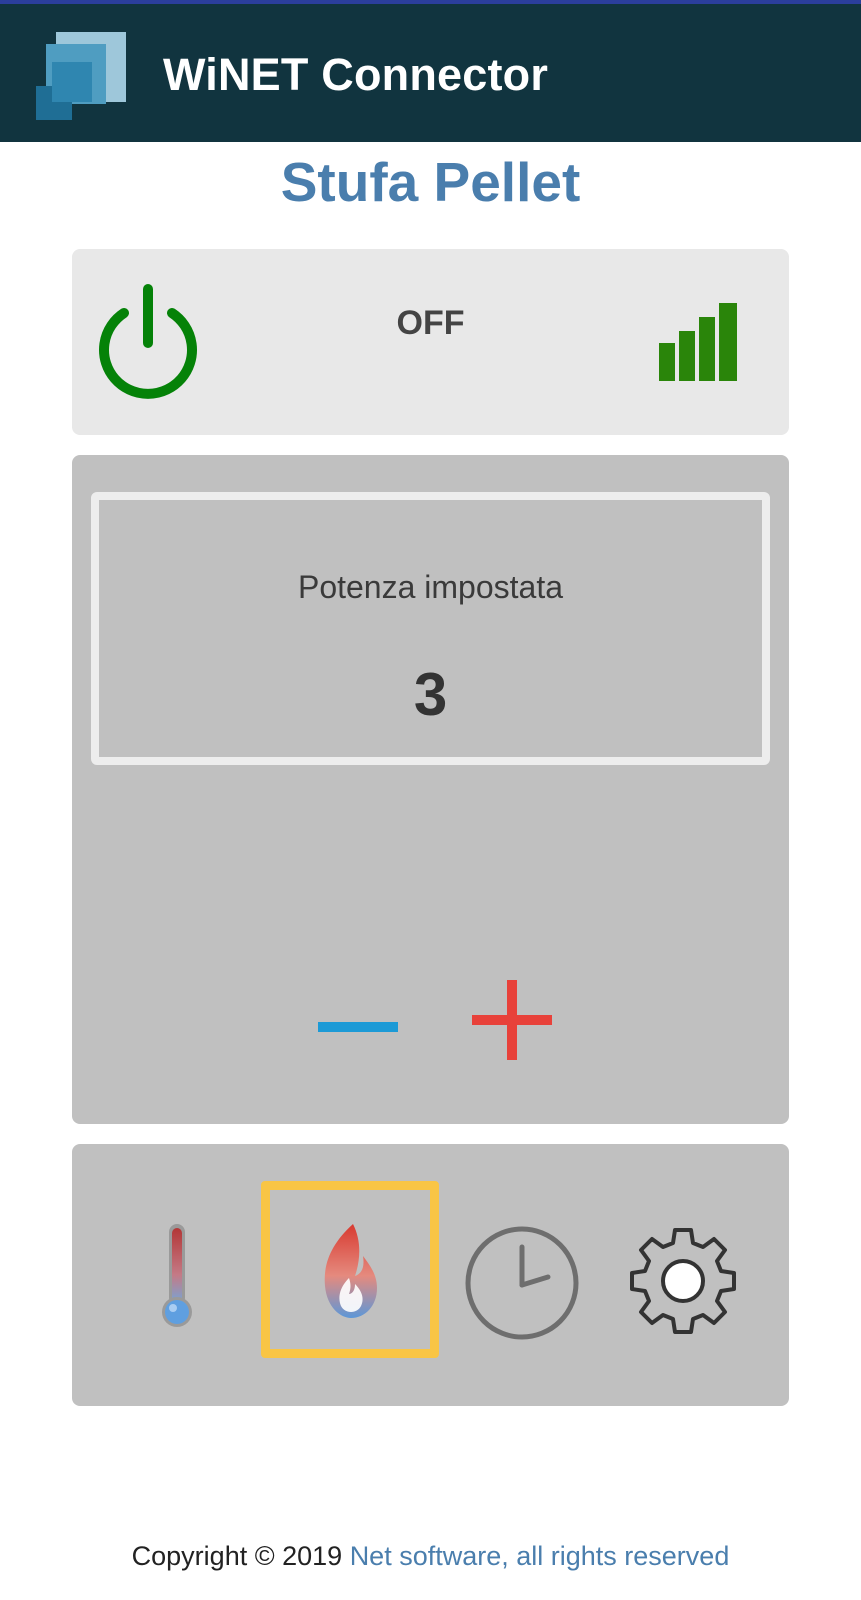 This screenshot has height=1600, width=861. What do you see at coordinates (430, 694) in the screenshot?
I see `power-value: 3` at bounding box center [430, 694].